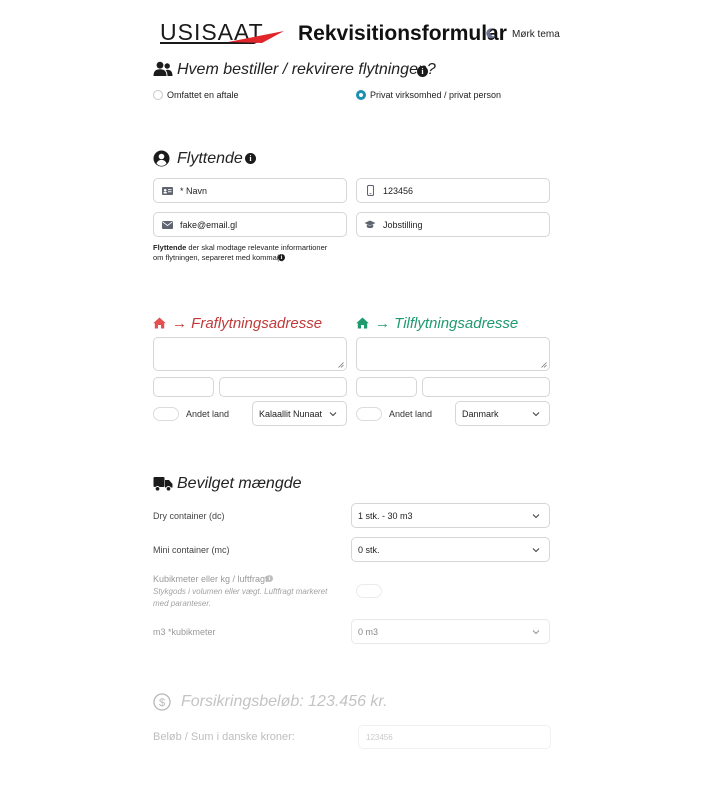 Image resolution: width=702 pixels, height=805 pixels. What do you see at coordinates (208, 414) in the screenshot?
I see `from-other-country-label: Andet land` at bounding box center [208, 414].